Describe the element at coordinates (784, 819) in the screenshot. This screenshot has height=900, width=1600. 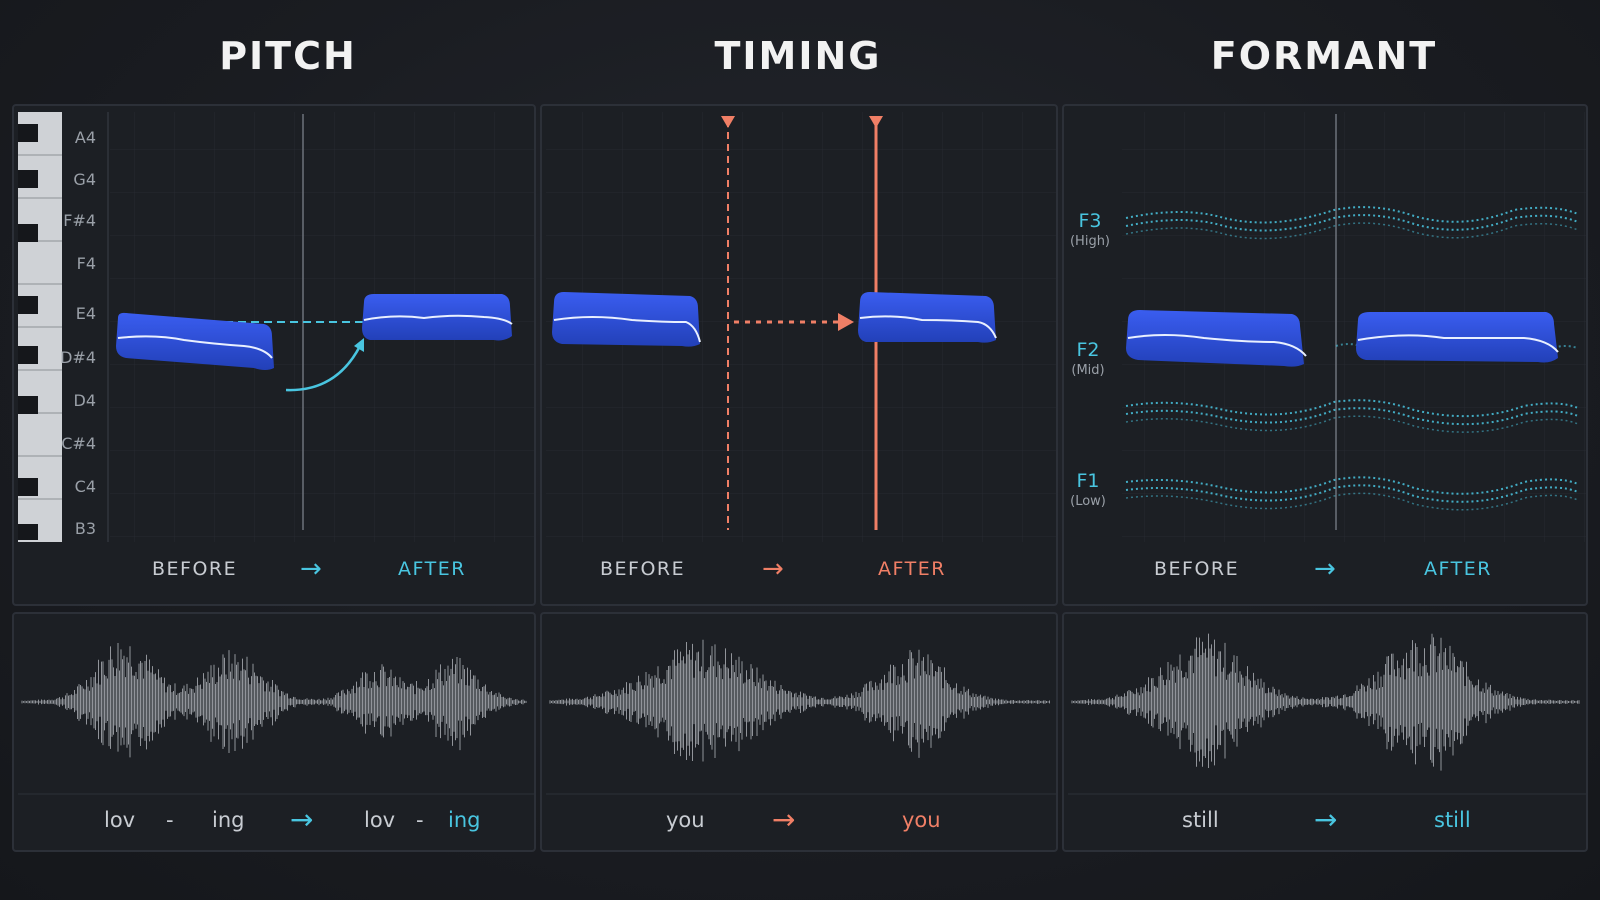
I see `timing-word-arrow-icon: →` at that location.